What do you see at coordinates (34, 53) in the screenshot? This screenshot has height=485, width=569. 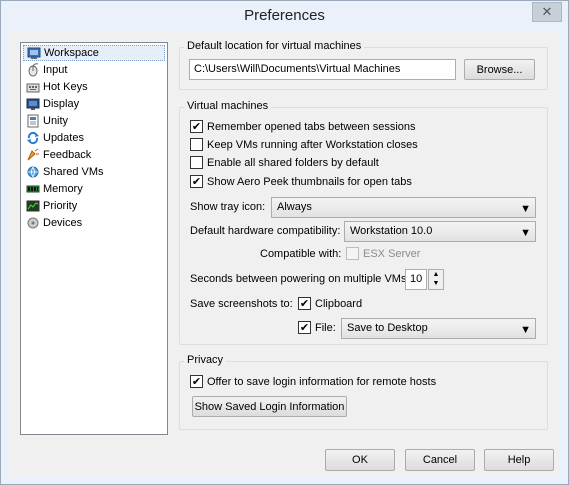 I see `workspace-icon` at bounding box center [34, 53].